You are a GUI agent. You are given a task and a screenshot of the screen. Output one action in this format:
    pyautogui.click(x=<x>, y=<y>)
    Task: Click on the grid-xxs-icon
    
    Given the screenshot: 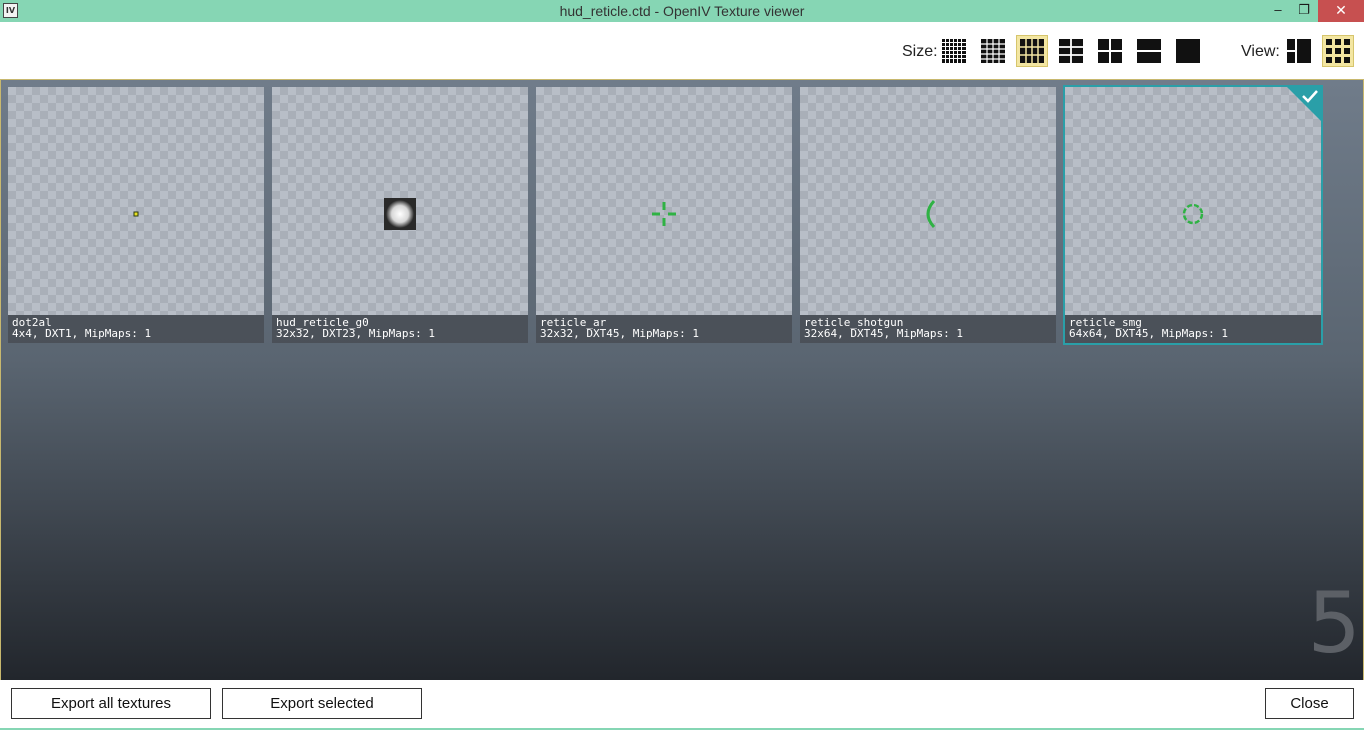 What is the action you would take?
    pyautogui.click(x=954, y=51)
    